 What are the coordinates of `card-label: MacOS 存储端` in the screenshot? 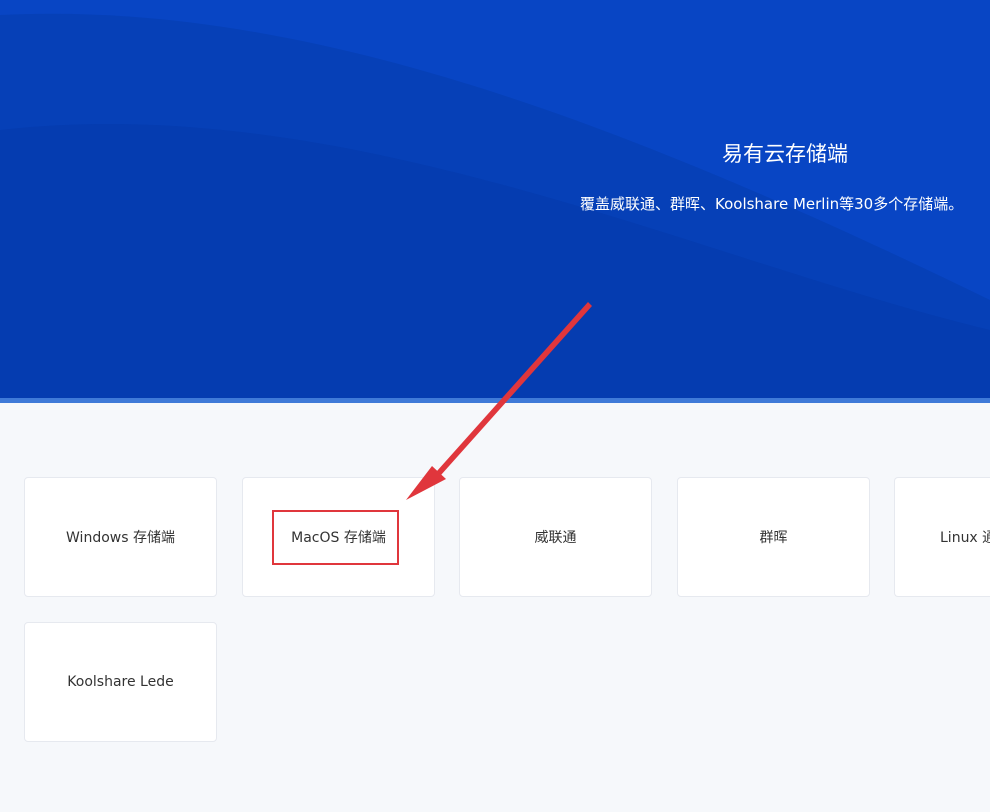 It's located at (338, 538).